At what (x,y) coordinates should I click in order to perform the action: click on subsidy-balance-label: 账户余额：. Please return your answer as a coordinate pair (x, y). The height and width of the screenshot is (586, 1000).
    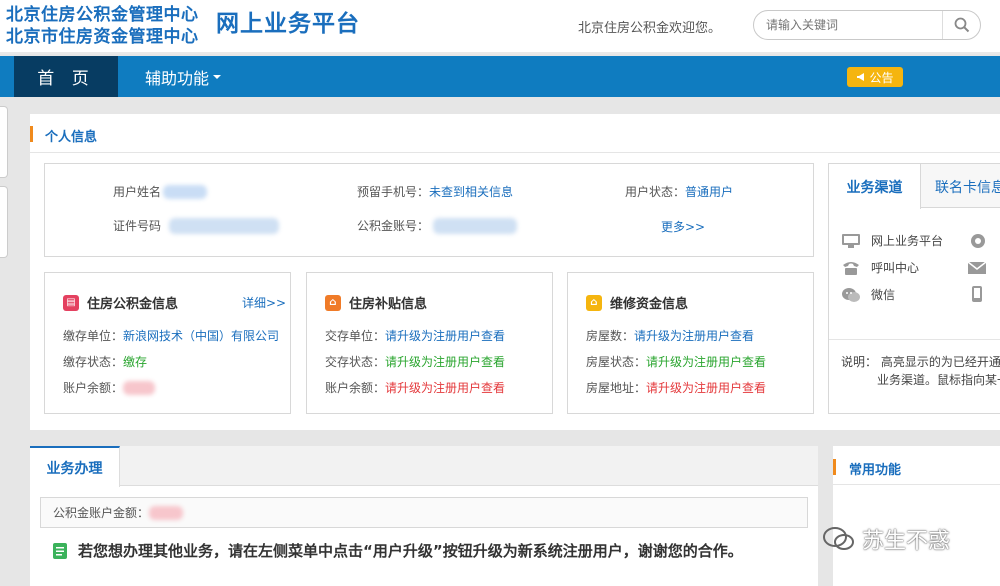
    Looking at the image, I should click on (355, 388).